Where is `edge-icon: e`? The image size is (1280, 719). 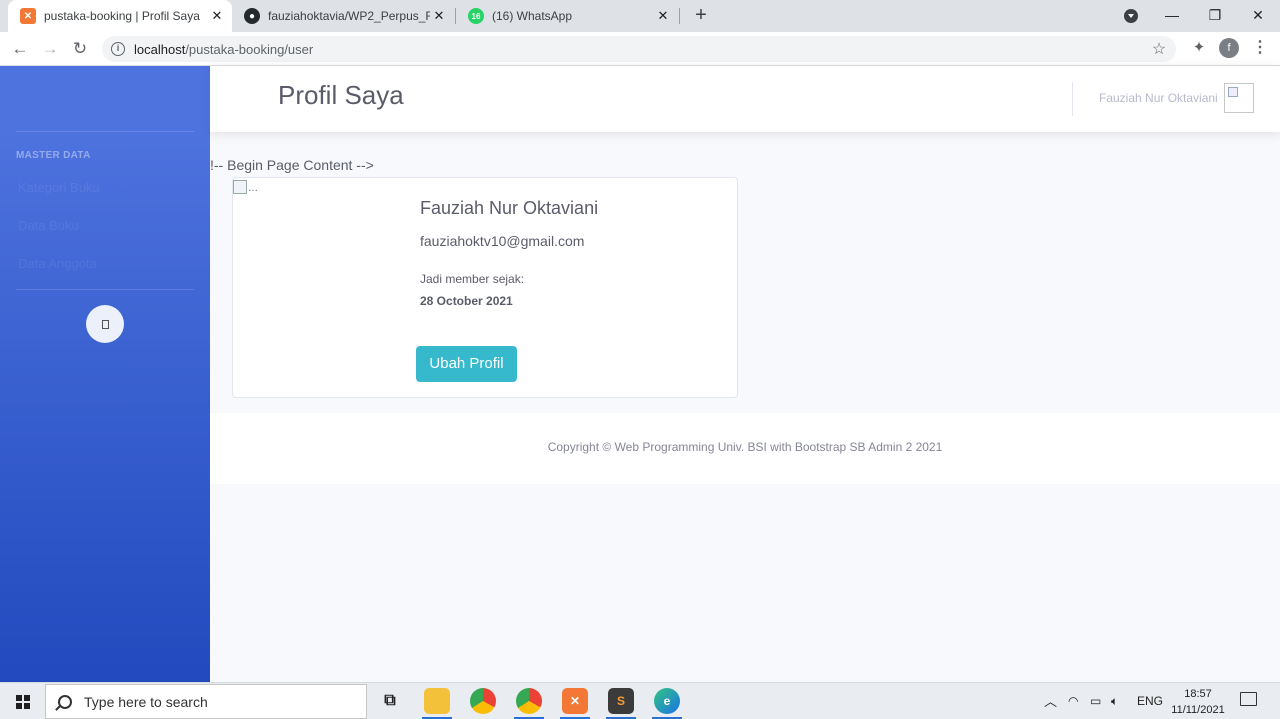 edge-icon: e is located at coordinates (667, 701).